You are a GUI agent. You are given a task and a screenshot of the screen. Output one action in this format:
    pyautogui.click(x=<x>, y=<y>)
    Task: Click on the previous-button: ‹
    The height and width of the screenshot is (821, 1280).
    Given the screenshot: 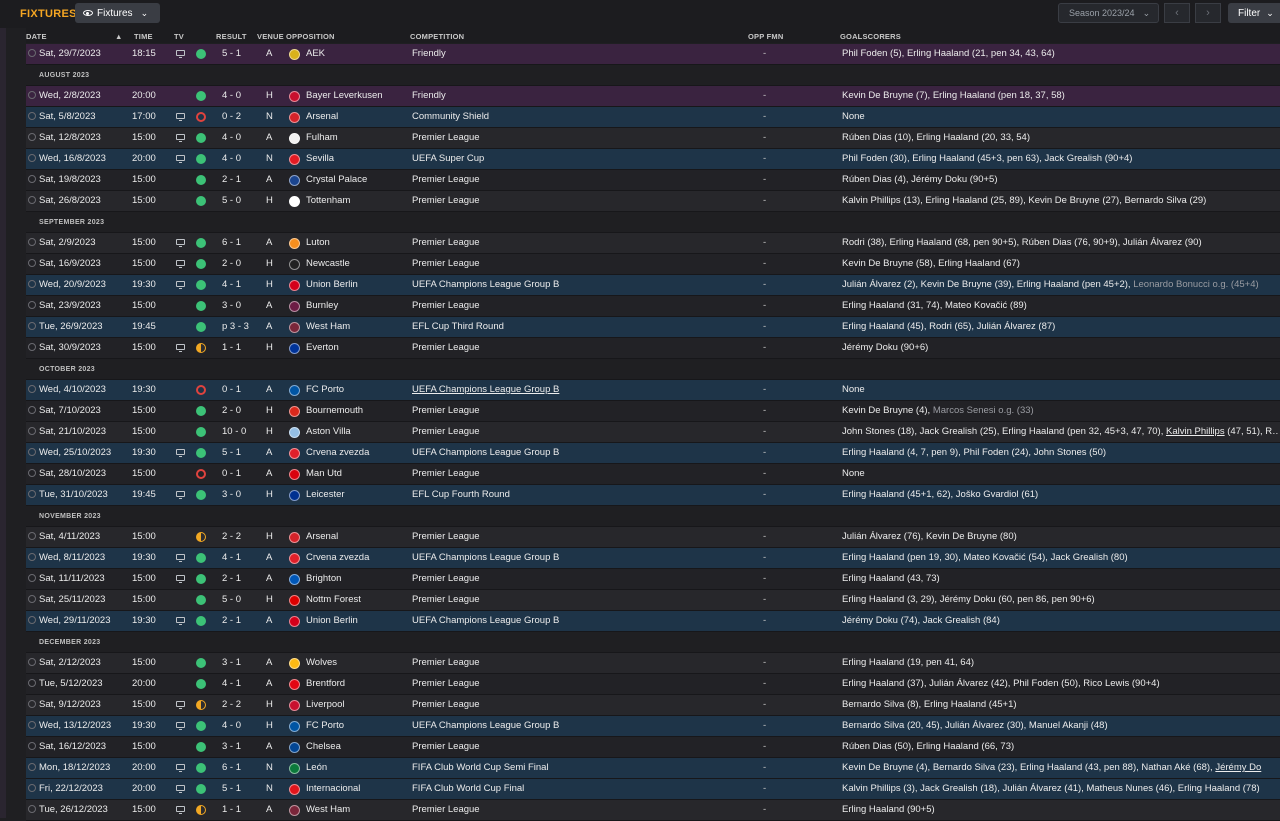 What is the action you would take?
    pyautogui.click(x=1177, y=13)
    